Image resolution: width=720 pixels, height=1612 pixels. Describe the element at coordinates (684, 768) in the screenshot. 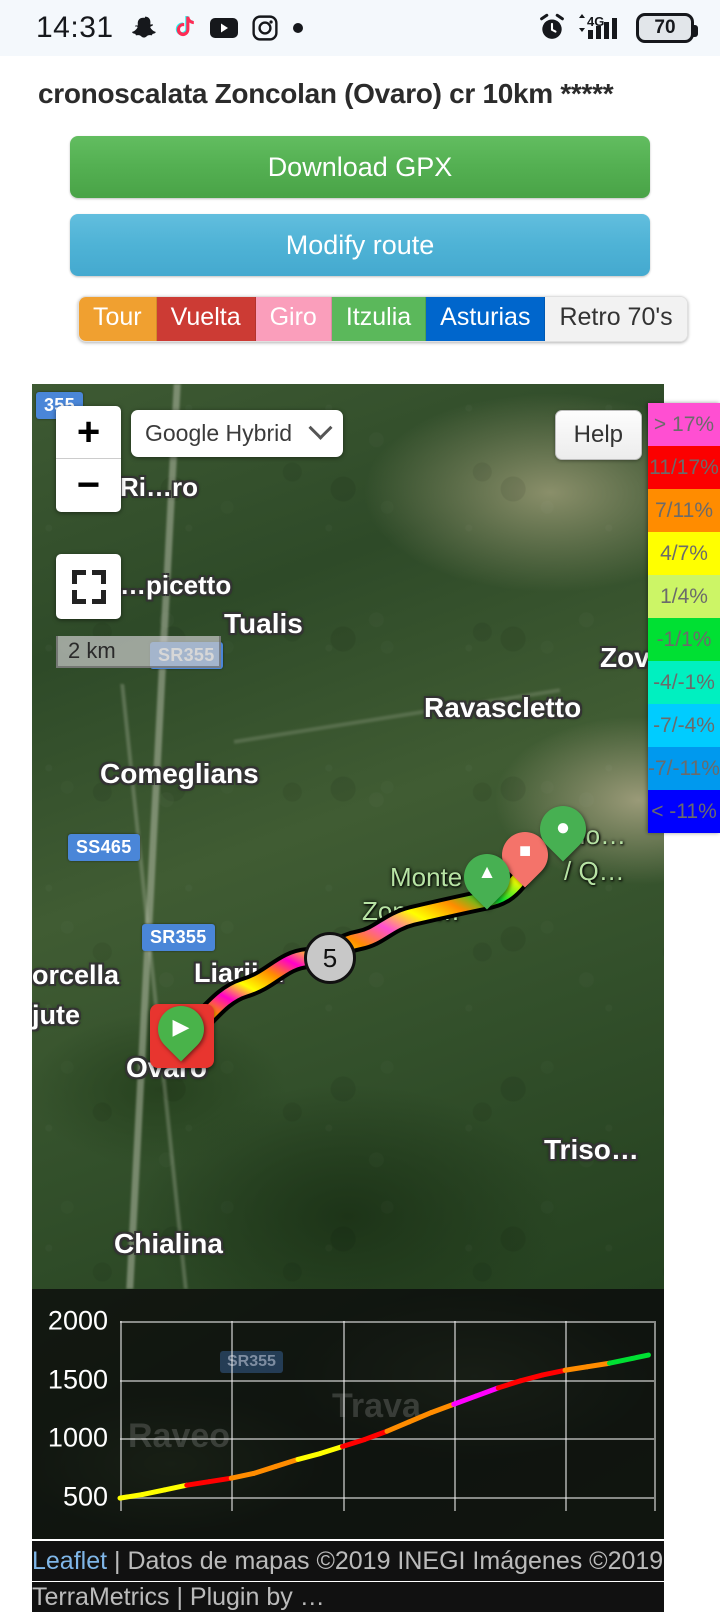

I see `legend-band: -7/-11%` at that location.